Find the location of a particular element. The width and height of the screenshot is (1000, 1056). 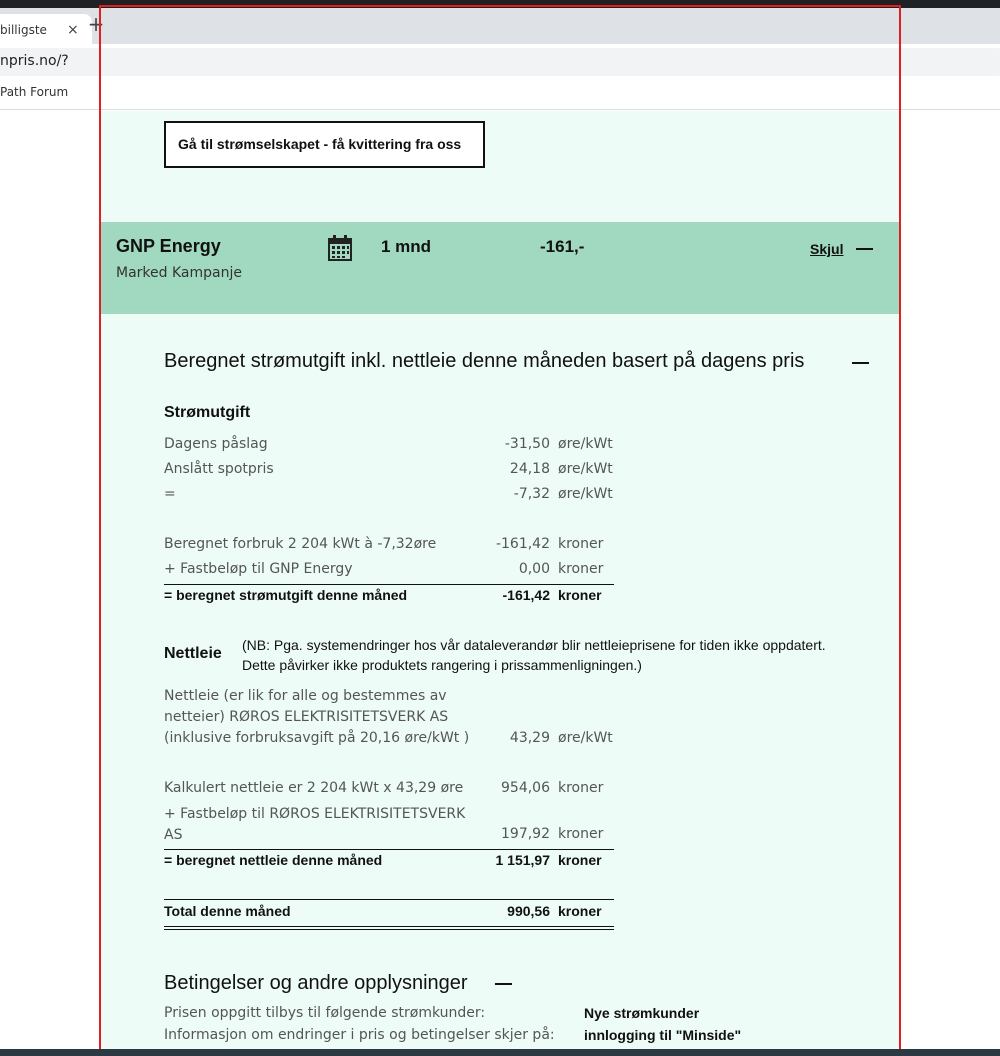

grid-fee-heading: Nettleie is located at coordinates (193, 653).